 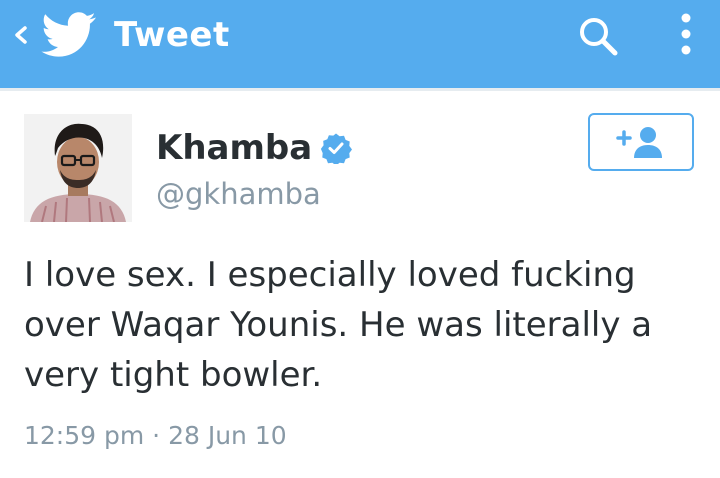 I want to click on back-button, so click(x=21, y=35).